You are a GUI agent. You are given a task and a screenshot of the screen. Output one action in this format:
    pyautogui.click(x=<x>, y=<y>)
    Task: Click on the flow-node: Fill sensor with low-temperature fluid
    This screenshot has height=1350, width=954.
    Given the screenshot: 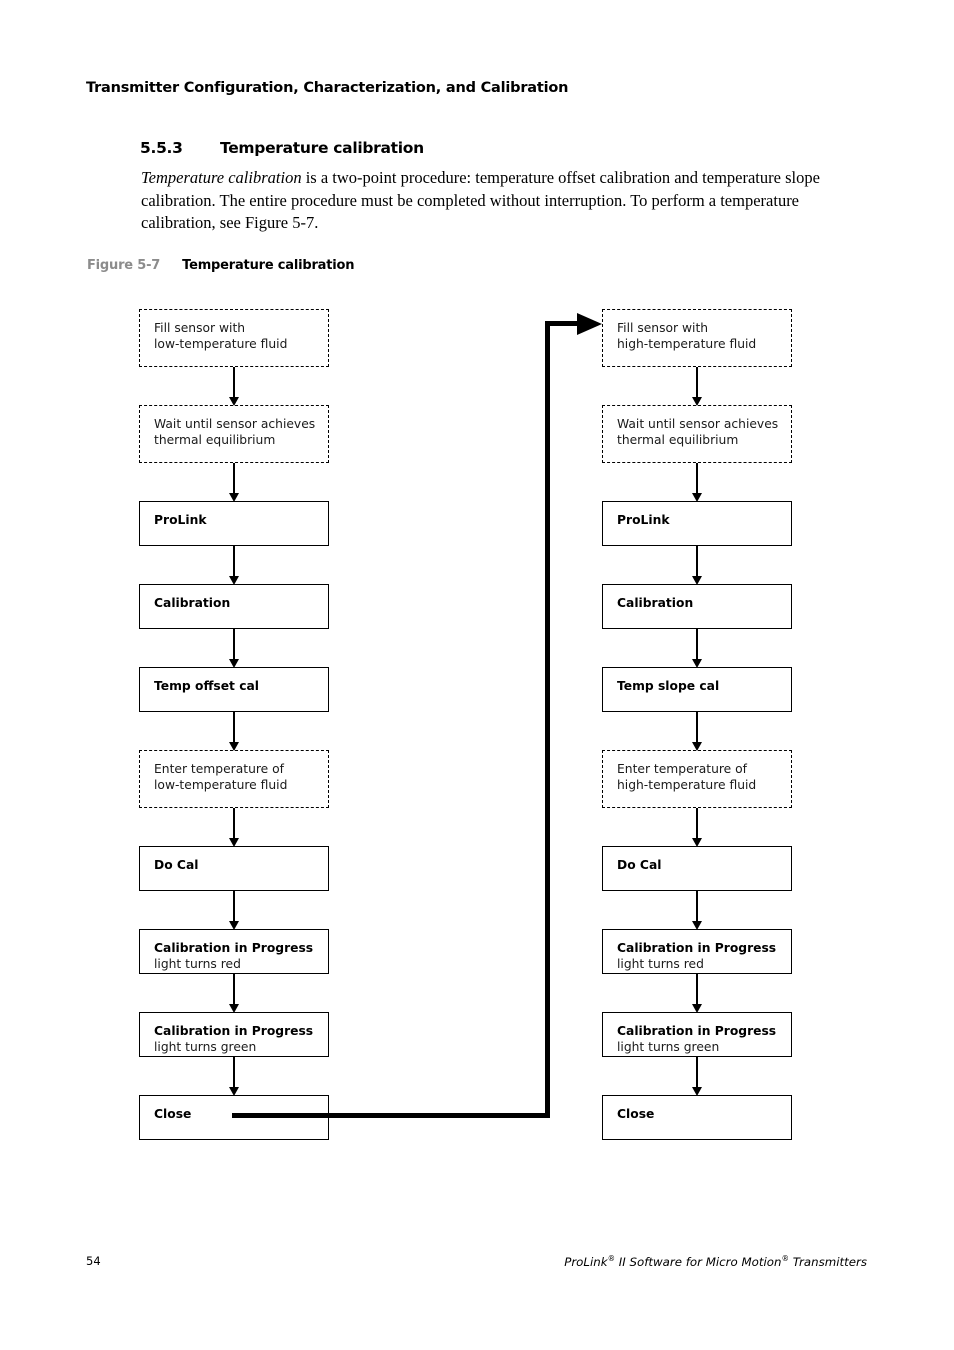 What is the action you would take?
    pyautogui.click(x=234, y=338)
    